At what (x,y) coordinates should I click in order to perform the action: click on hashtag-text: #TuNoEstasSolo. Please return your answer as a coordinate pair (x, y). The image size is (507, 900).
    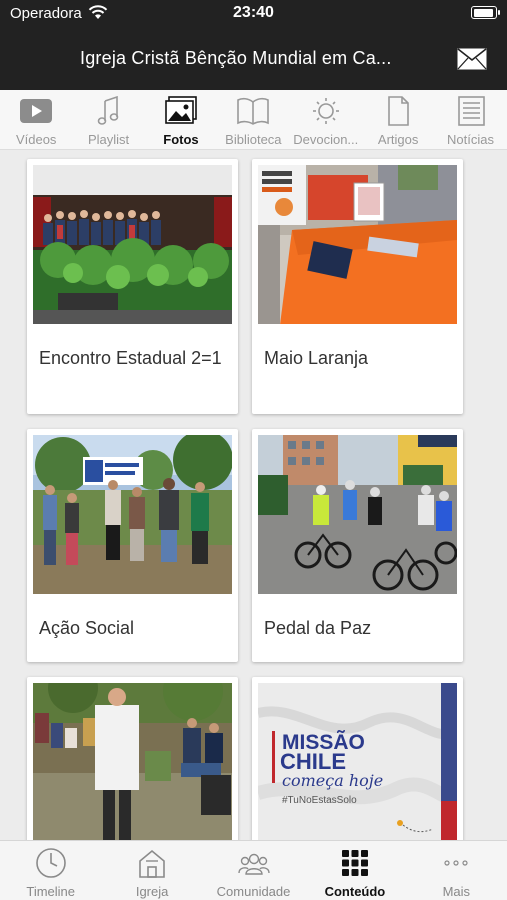
    Looking at the image, I should click on (319, 800).